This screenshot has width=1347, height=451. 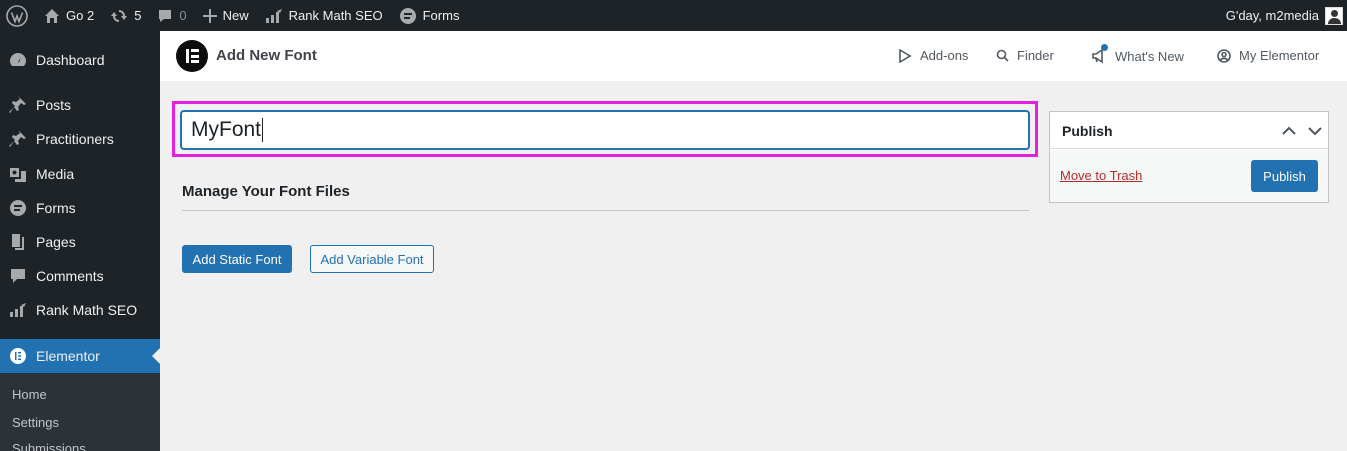 I want to click on submenu-item-home: Home, so click(x=29, y=394).